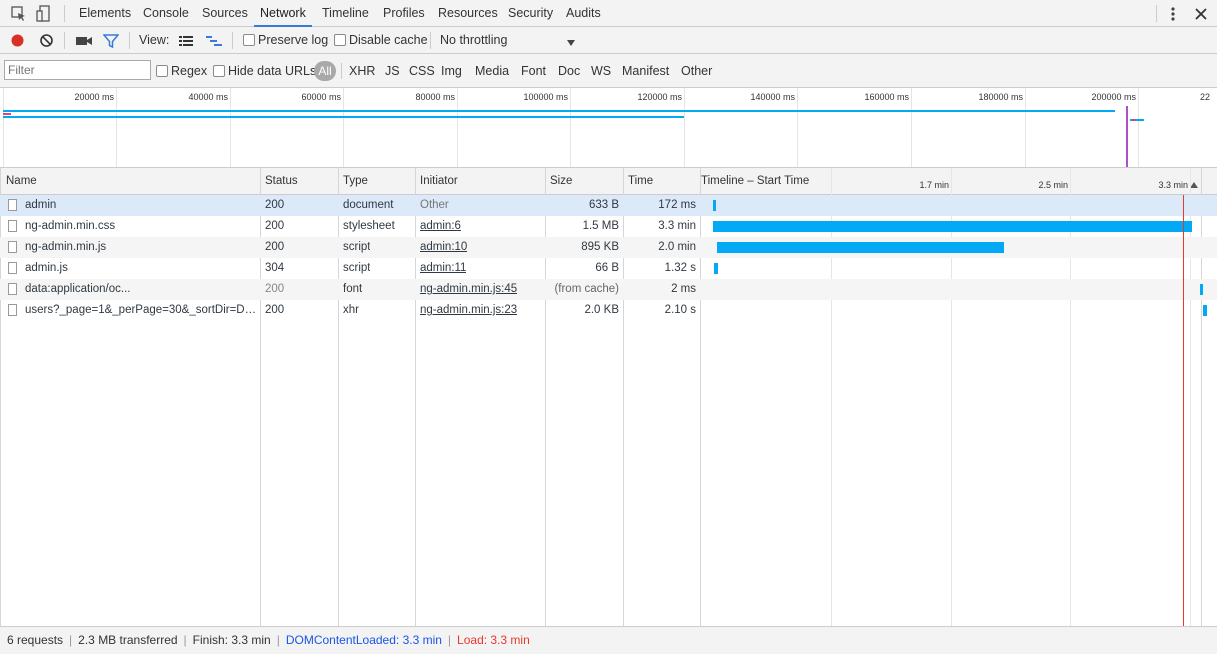 The image size is (1217, 654). I want to click on large-rows-icon, so click(186, 41).